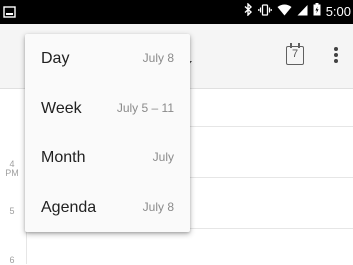  What do you see at coordinates (69, 207) in the screenshot?
I see `menu-item-label: Agenda` at bounding box center [69, 207].